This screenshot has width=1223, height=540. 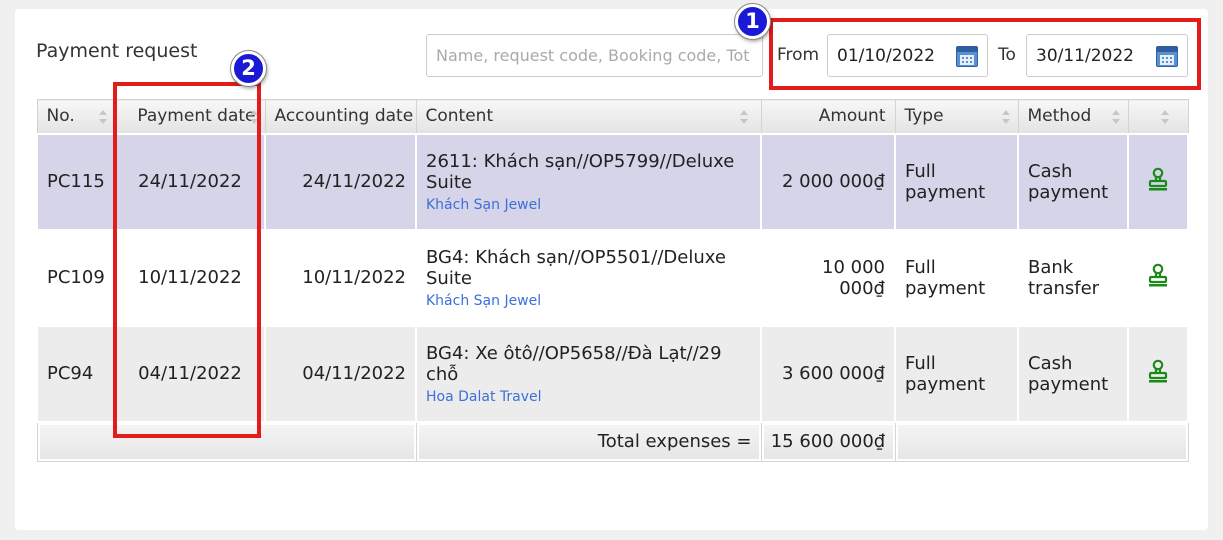 What do you see at coordinates (76, 373) in the screenshot?
I see `cell-no: PC94` at bounding box center [76, 373].